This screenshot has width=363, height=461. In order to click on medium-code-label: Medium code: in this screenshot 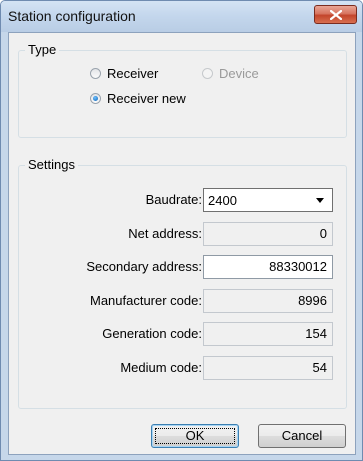, I will do `click(161, 367)`.